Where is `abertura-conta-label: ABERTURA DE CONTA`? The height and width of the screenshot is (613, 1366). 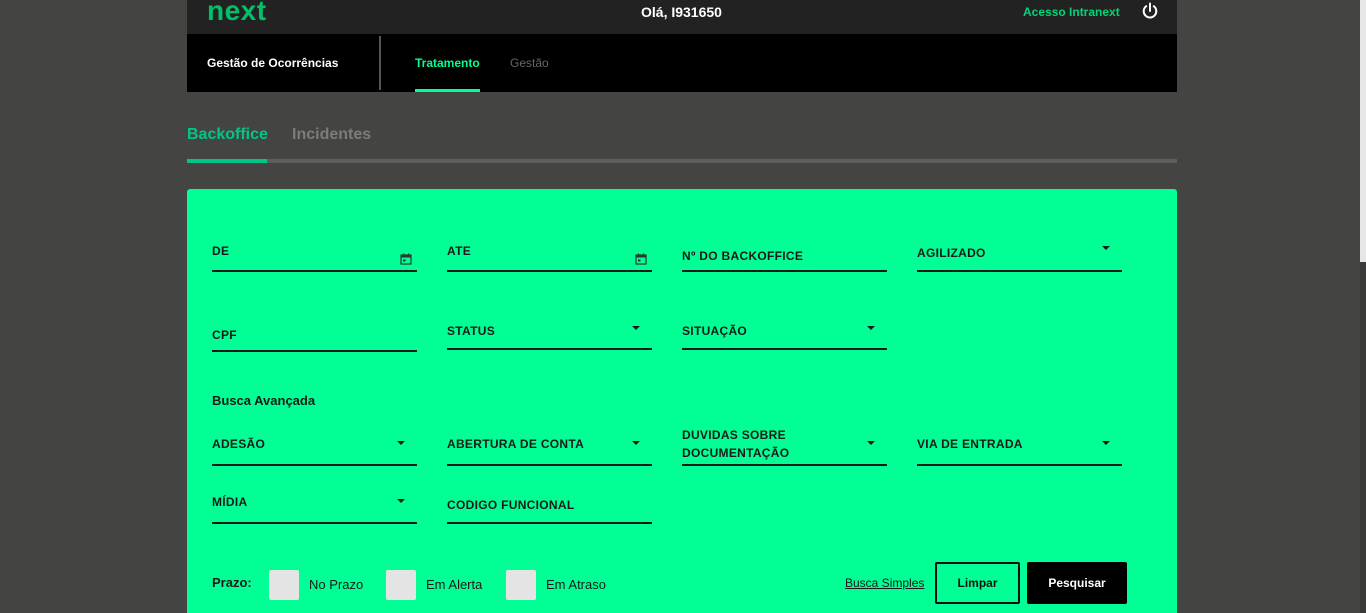 abertura-conta-label: ABERTURA DE CONTA is located at coordinates (516, 444).